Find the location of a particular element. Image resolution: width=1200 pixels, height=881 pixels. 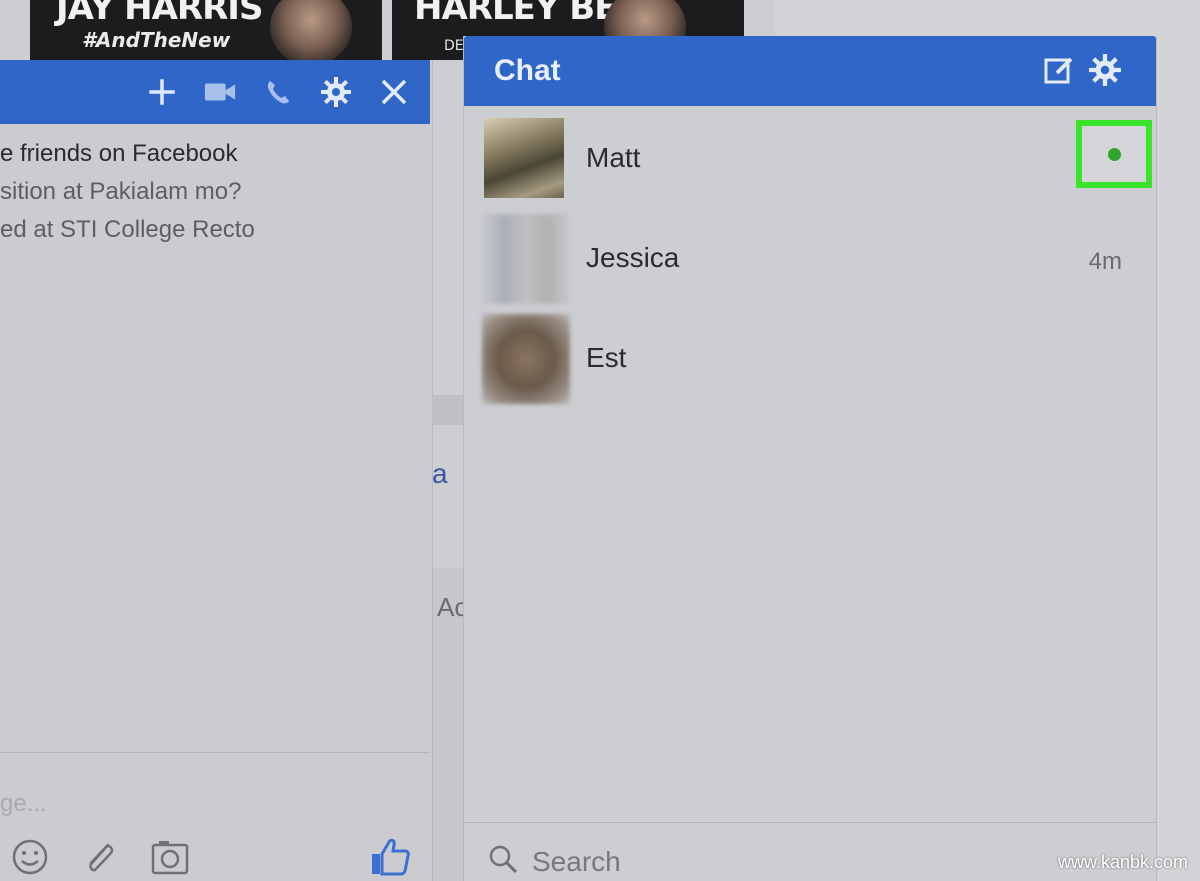

online-status-dot is located at coordinates (1114, 154).